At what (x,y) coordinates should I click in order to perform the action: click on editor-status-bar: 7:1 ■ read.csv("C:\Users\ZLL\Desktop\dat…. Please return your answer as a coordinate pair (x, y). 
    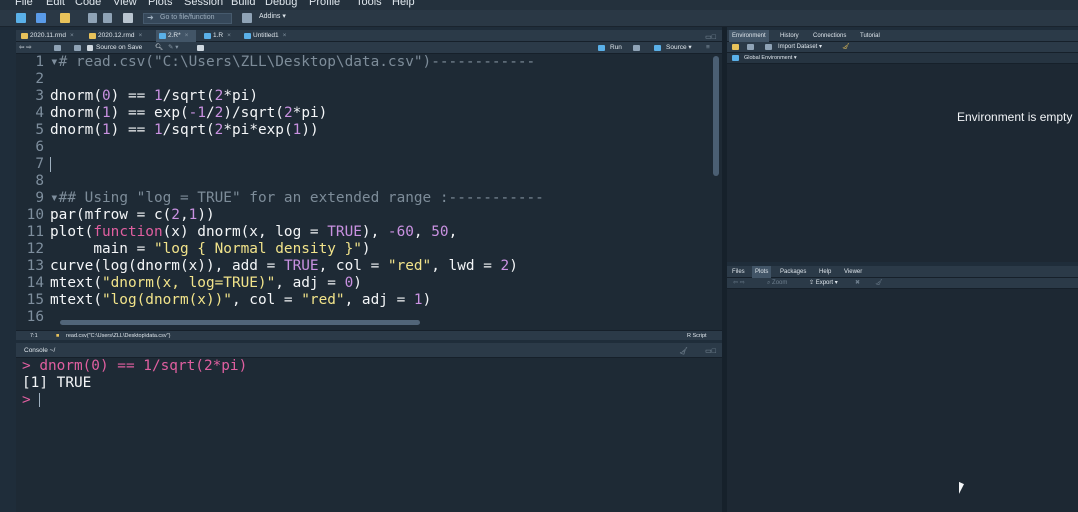
    Looking at the image, I should click on (369, 335).